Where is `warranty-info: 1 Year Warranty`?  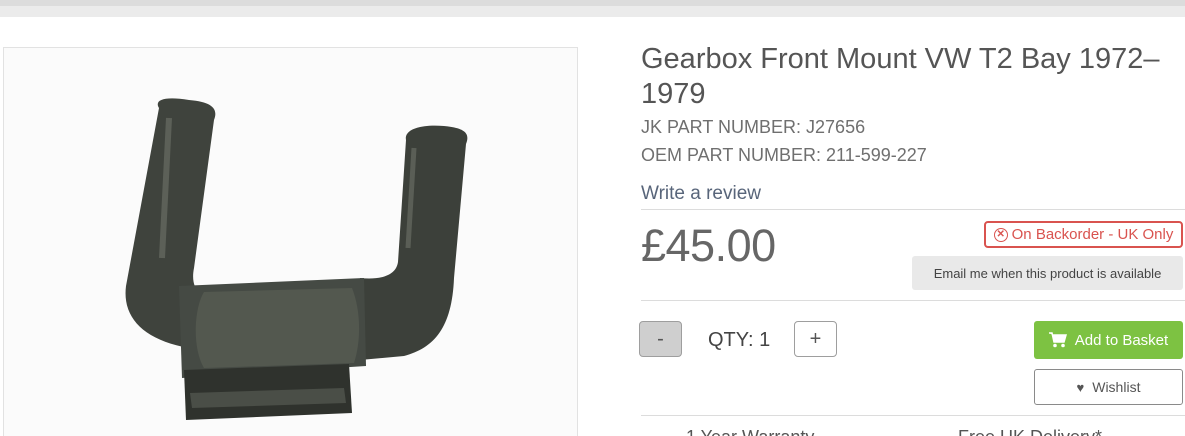
warranty-info: 1 Year Warranty is located at coordinates (750, 431).